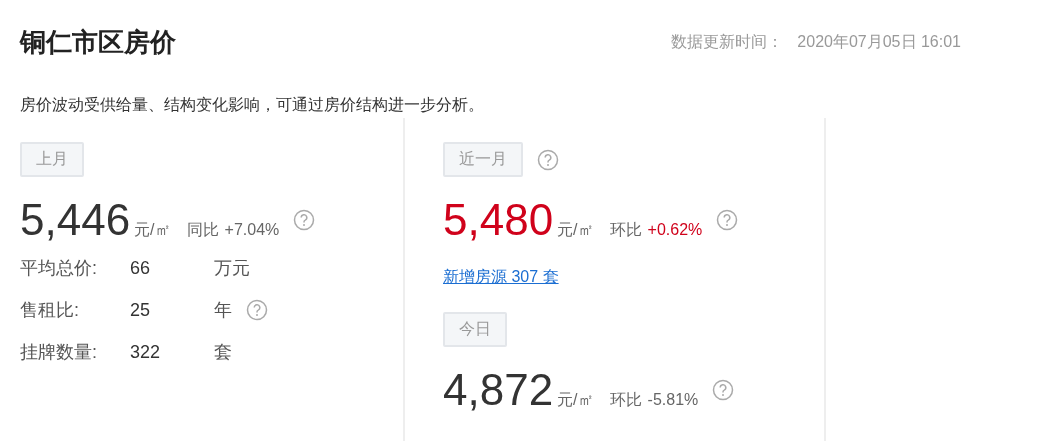 Image resolution: width=1041 pixels, height=441 pixels. What do you see at coordinates (498, 390) in the screenshot?
I see `price-value: 4,872` at bounding box center [498, 390].